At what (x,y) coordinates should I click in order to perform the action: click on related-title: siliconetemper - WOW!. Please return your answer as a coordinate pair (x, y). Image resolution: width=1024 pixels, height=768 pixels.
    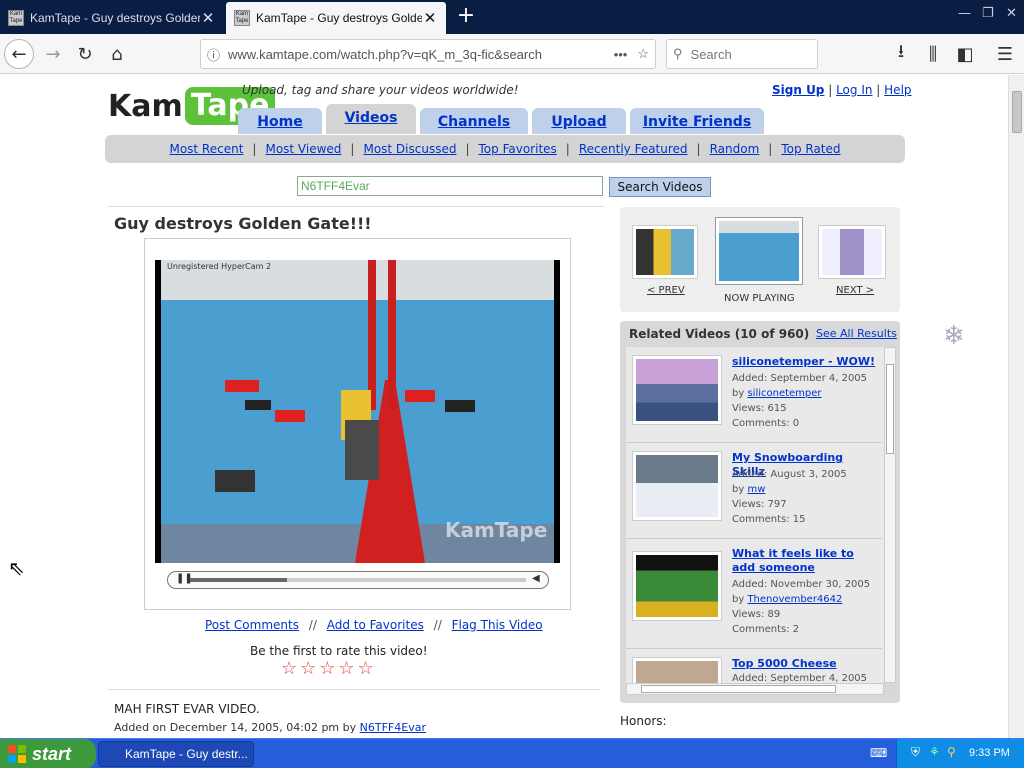
    Looking at the image, I should click on (804, 362).